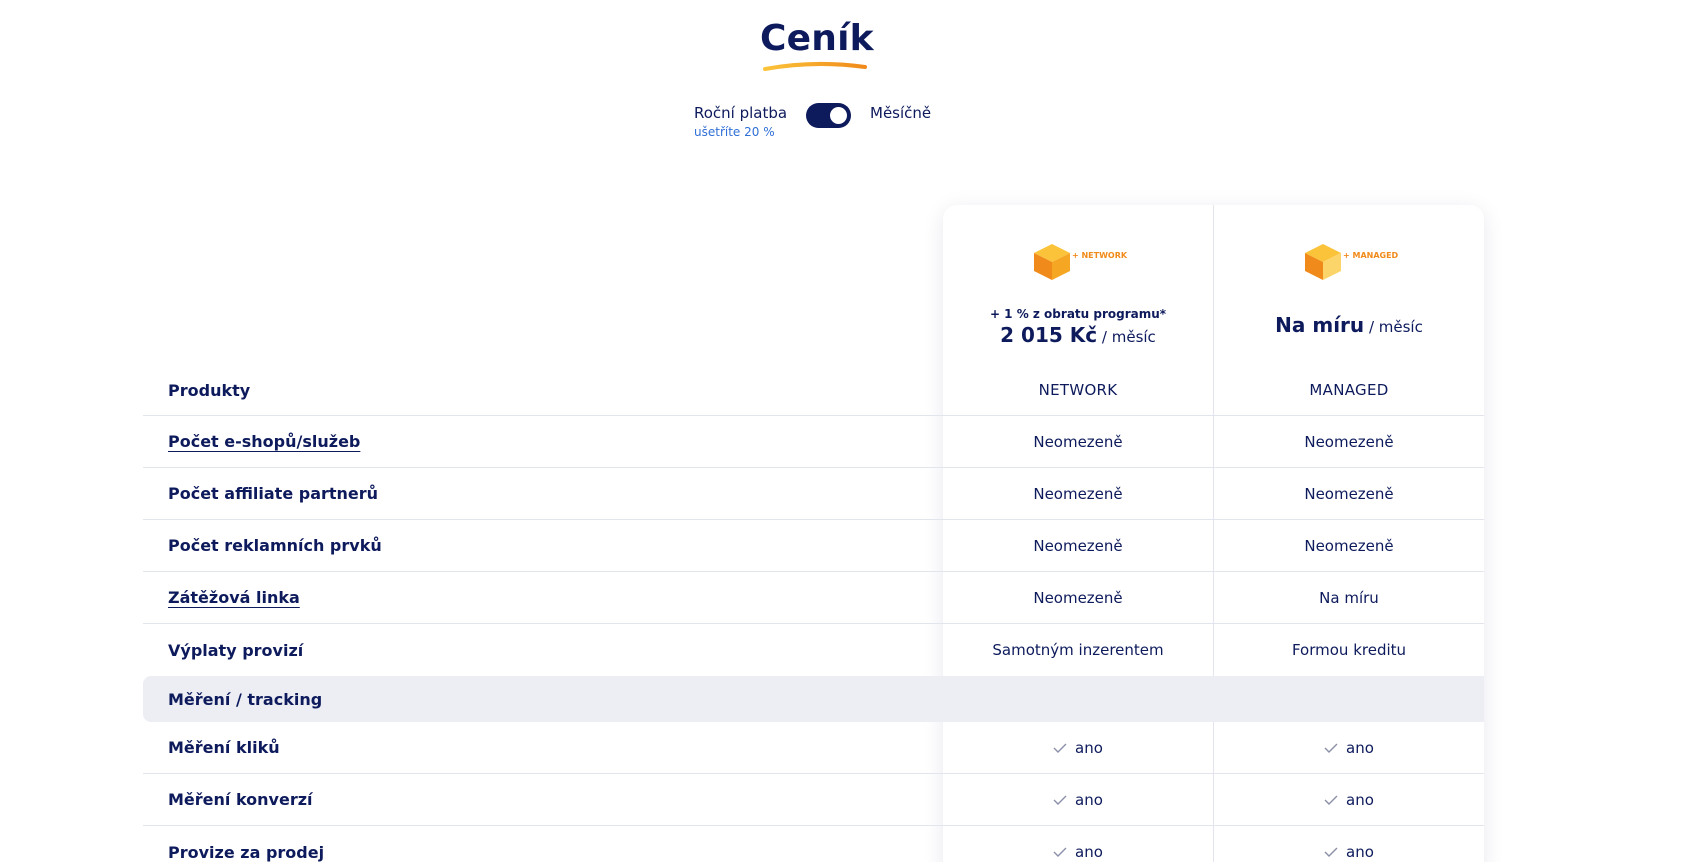 The width and height of the screenshot is (1682, 862). What do you see at coordinates (813, 390) in the screenshot?
I see `table-header-row: Produkty NETWORK MANAGED` at bounding box center [813, 390].